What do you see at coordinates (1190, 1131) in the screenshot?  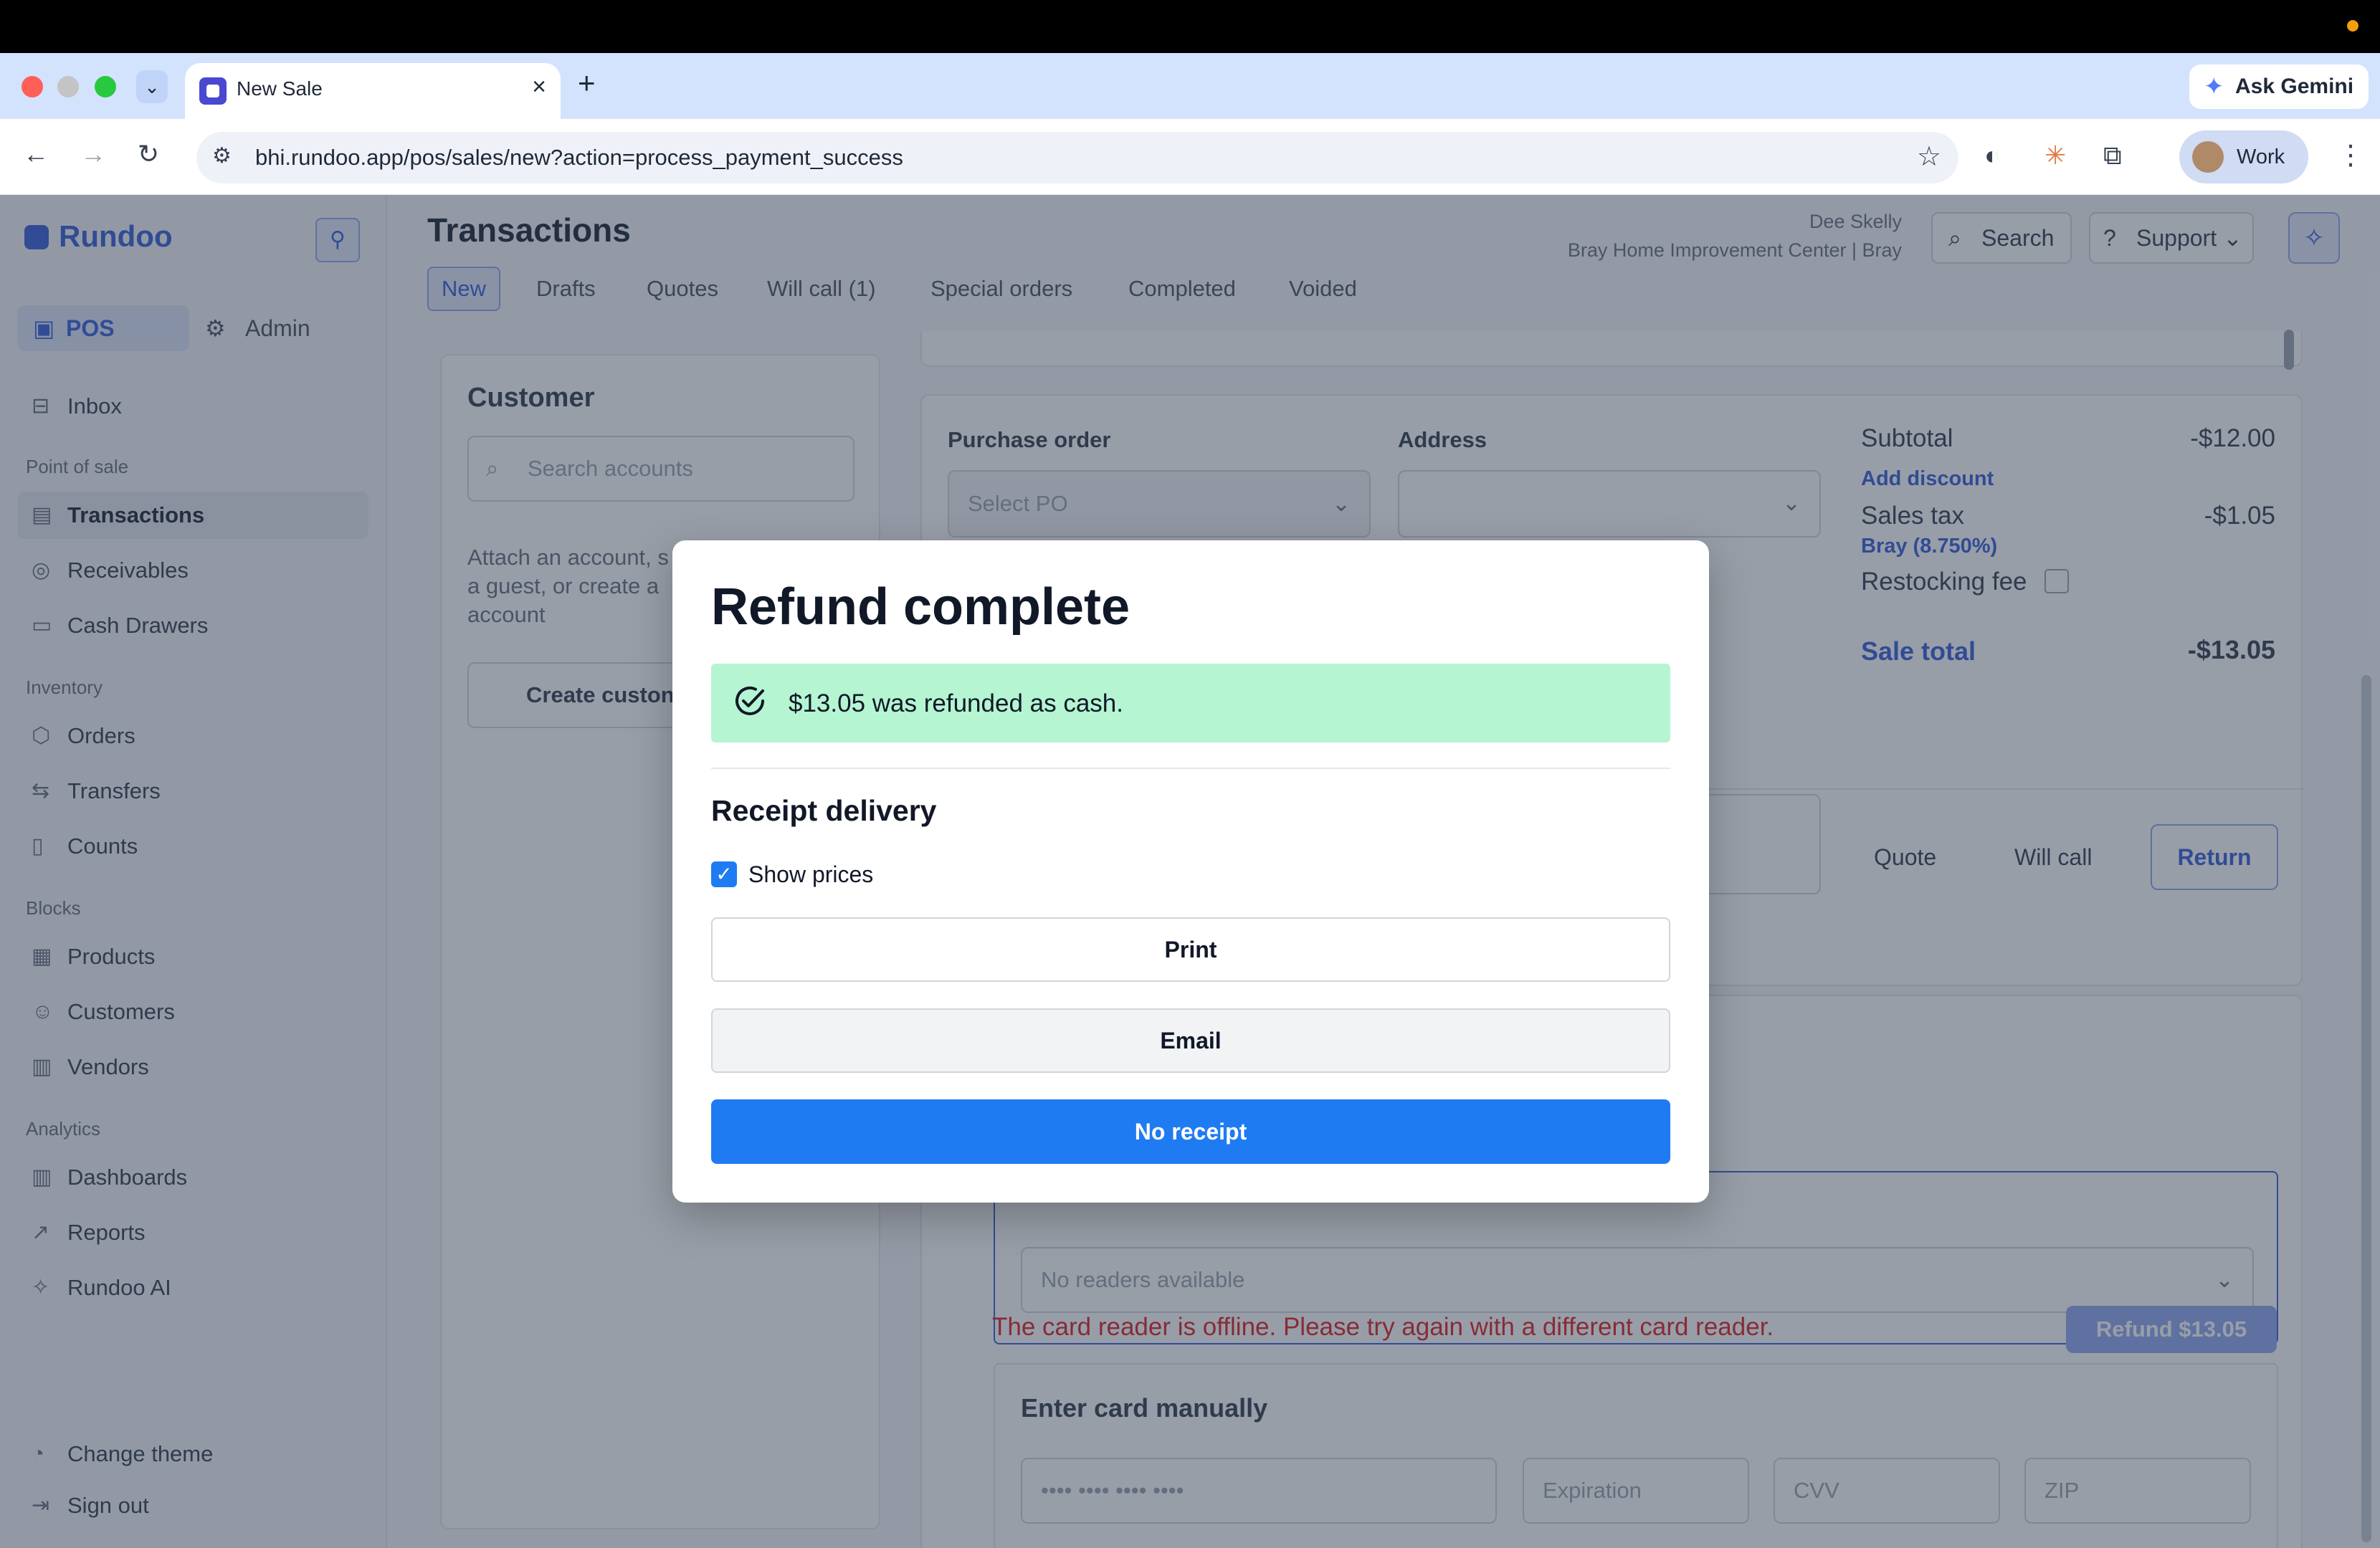 I see `no-receipt-button: No receipt` at bounding box center [1190, 1131].